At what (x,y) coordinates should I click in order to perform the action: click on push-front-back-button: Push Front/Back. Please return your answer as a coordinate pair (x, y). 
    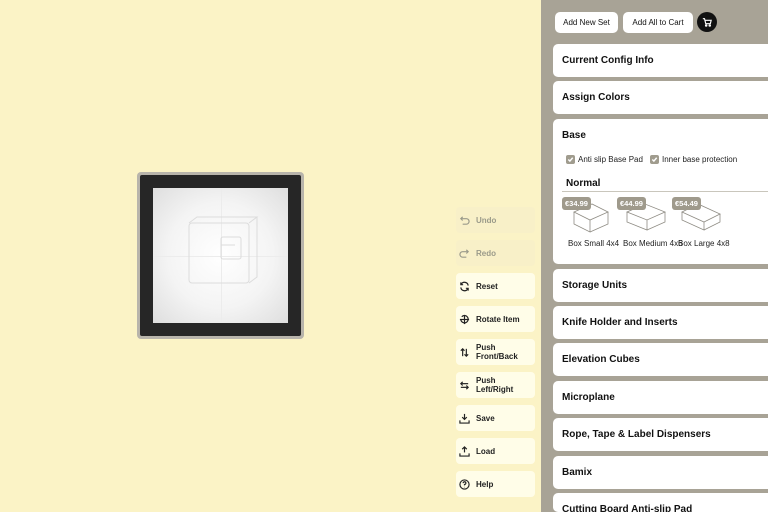
    Looking at the image, I should click on (495, 352).